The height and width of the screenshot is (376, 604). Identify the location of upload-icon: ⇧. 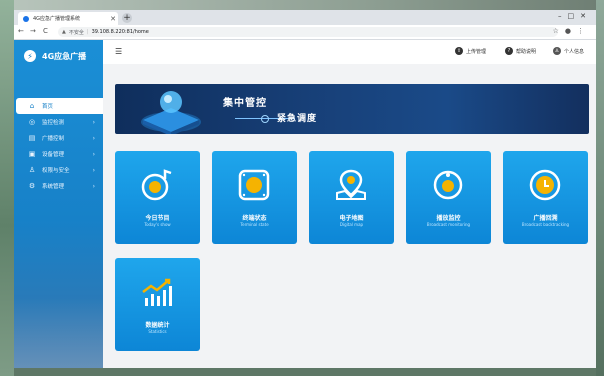
(459, 51).